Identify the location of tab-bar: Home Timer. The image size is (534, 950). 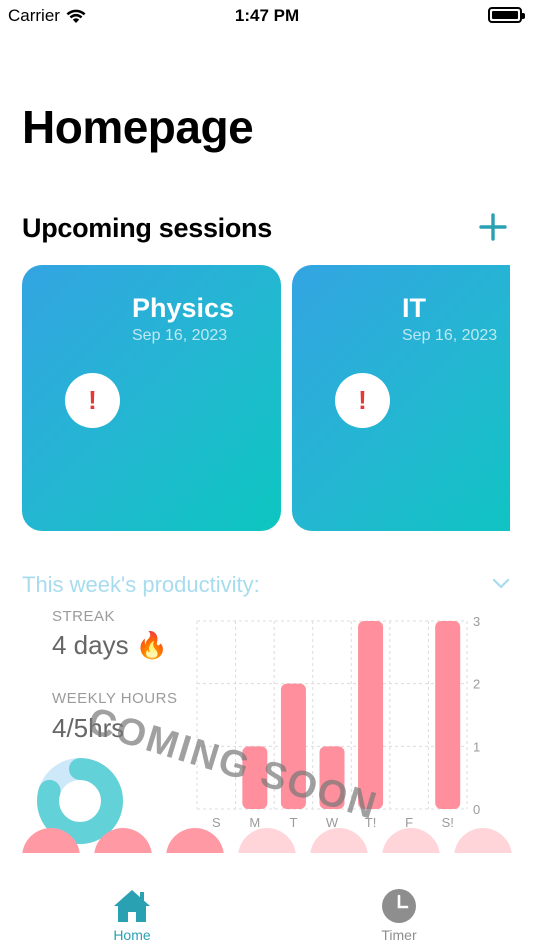
(267, 909).